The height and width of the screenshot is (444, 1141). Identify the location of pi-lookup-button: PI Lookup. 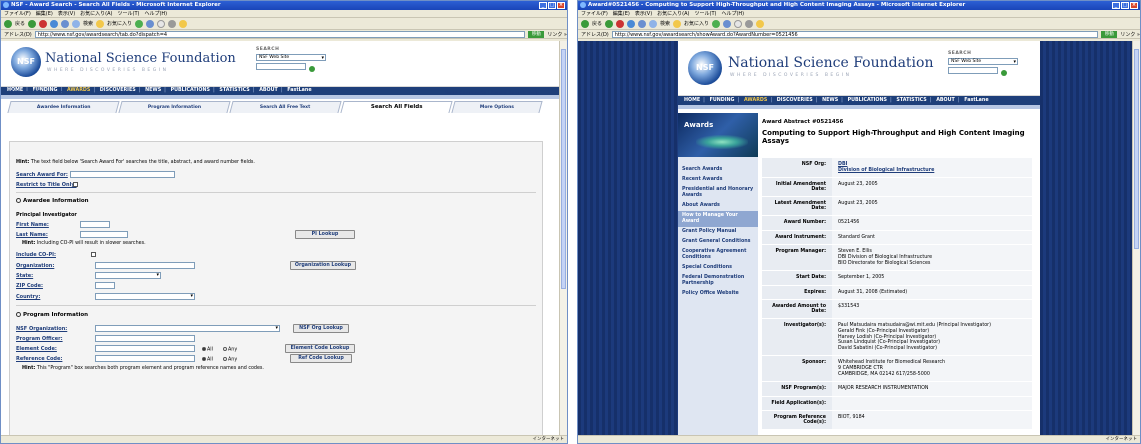
(325, 234).